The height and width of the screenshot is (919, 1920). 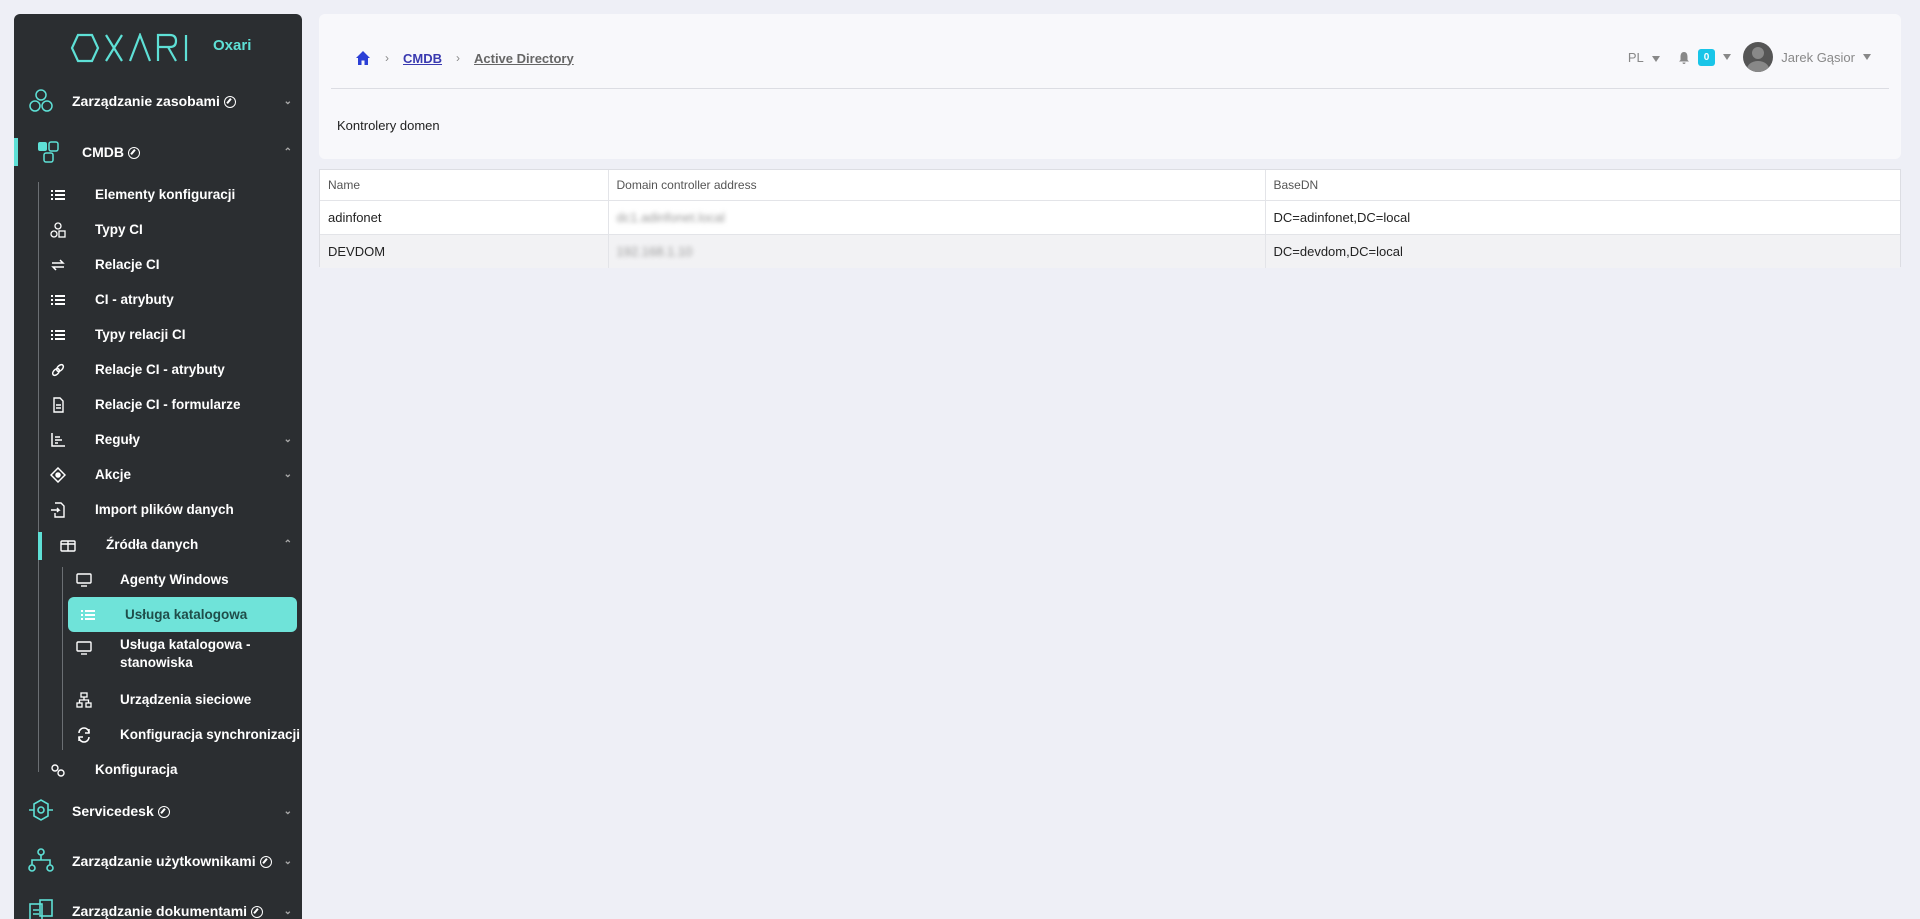 What do you see at coordinates (464, 185) in the screenshot?
I see `column-header-name: Name` at bounding box center [464, 185].